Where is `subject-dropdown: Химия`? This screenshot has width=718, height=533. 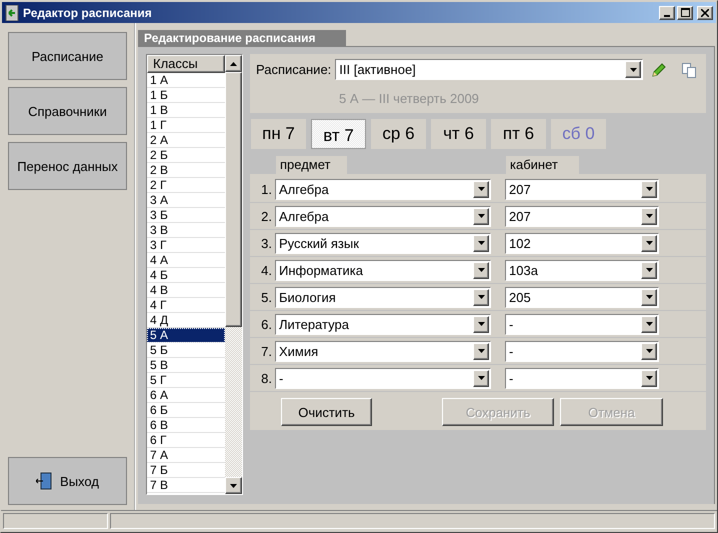 subject-dropdown: Химия is located at coordinates (383, 351).